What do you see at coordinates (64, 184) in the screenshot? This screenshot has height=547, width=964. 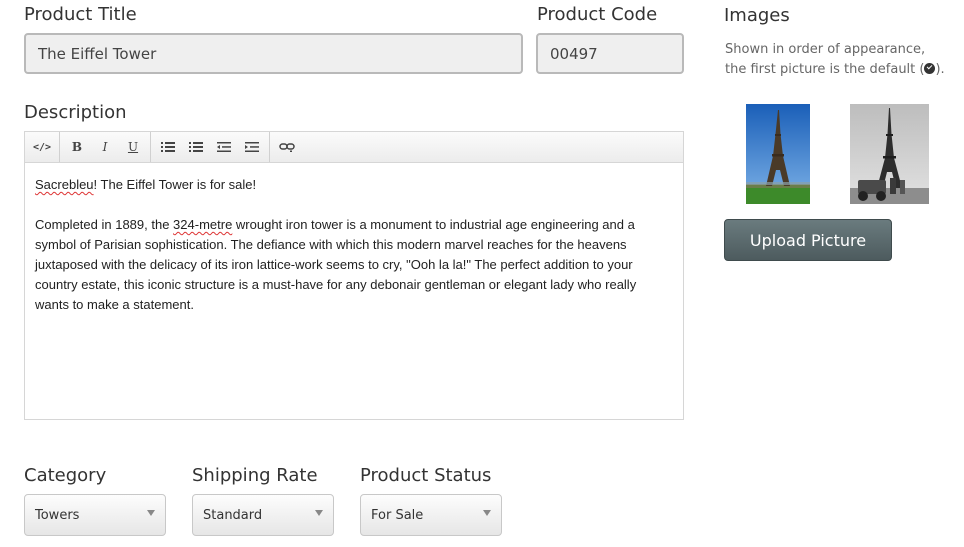 I see `misspelled-word: Sacrebleu` at bounding box center [64, 184].